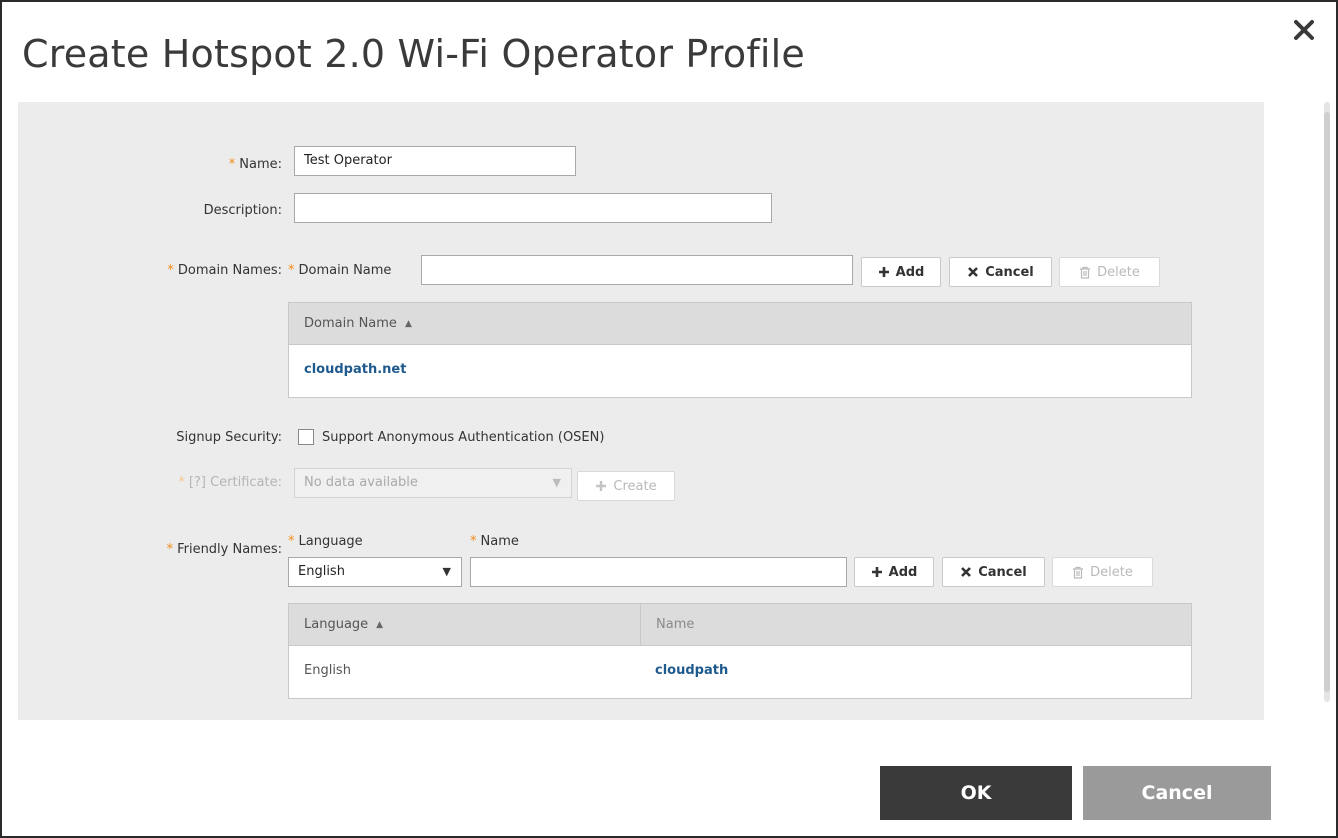 Image resolution: width=1338 pixels, height=838 pixels. What do you see at coordinates (658, 572) in the screenshot?
I see `friendly-name-input` at bounding box center [658, 572].